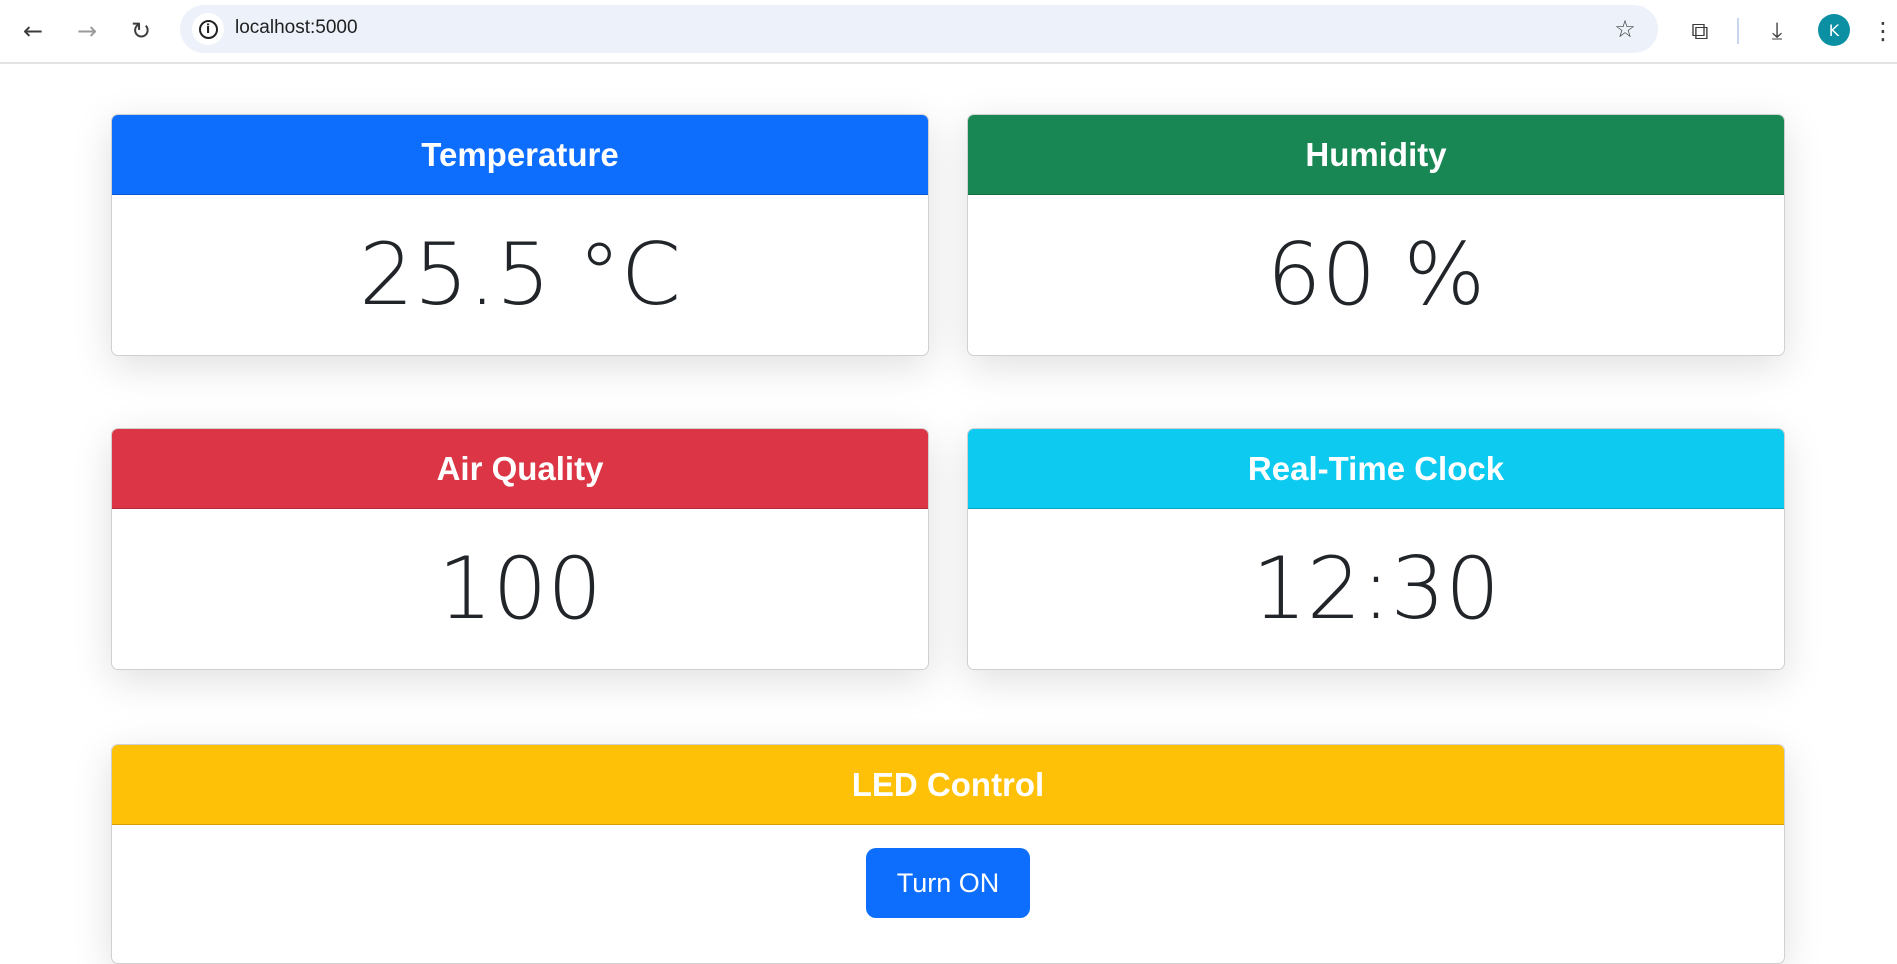 This screenshot has width=1897, height=964. I want to click on avatar: K, so click(1834, 30).